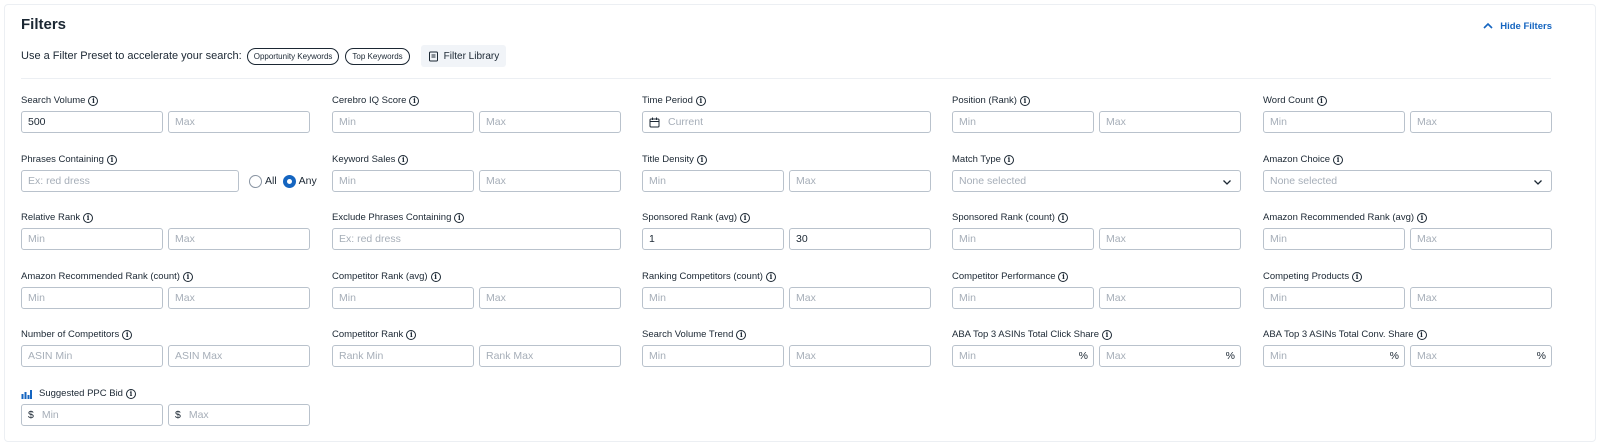 The width and height of the screenshot is (1600, 442). Describe the element at coordinates (713, 239) in the screenshot. I see `sponsored-rank-avg-min-input: 1` at that location.